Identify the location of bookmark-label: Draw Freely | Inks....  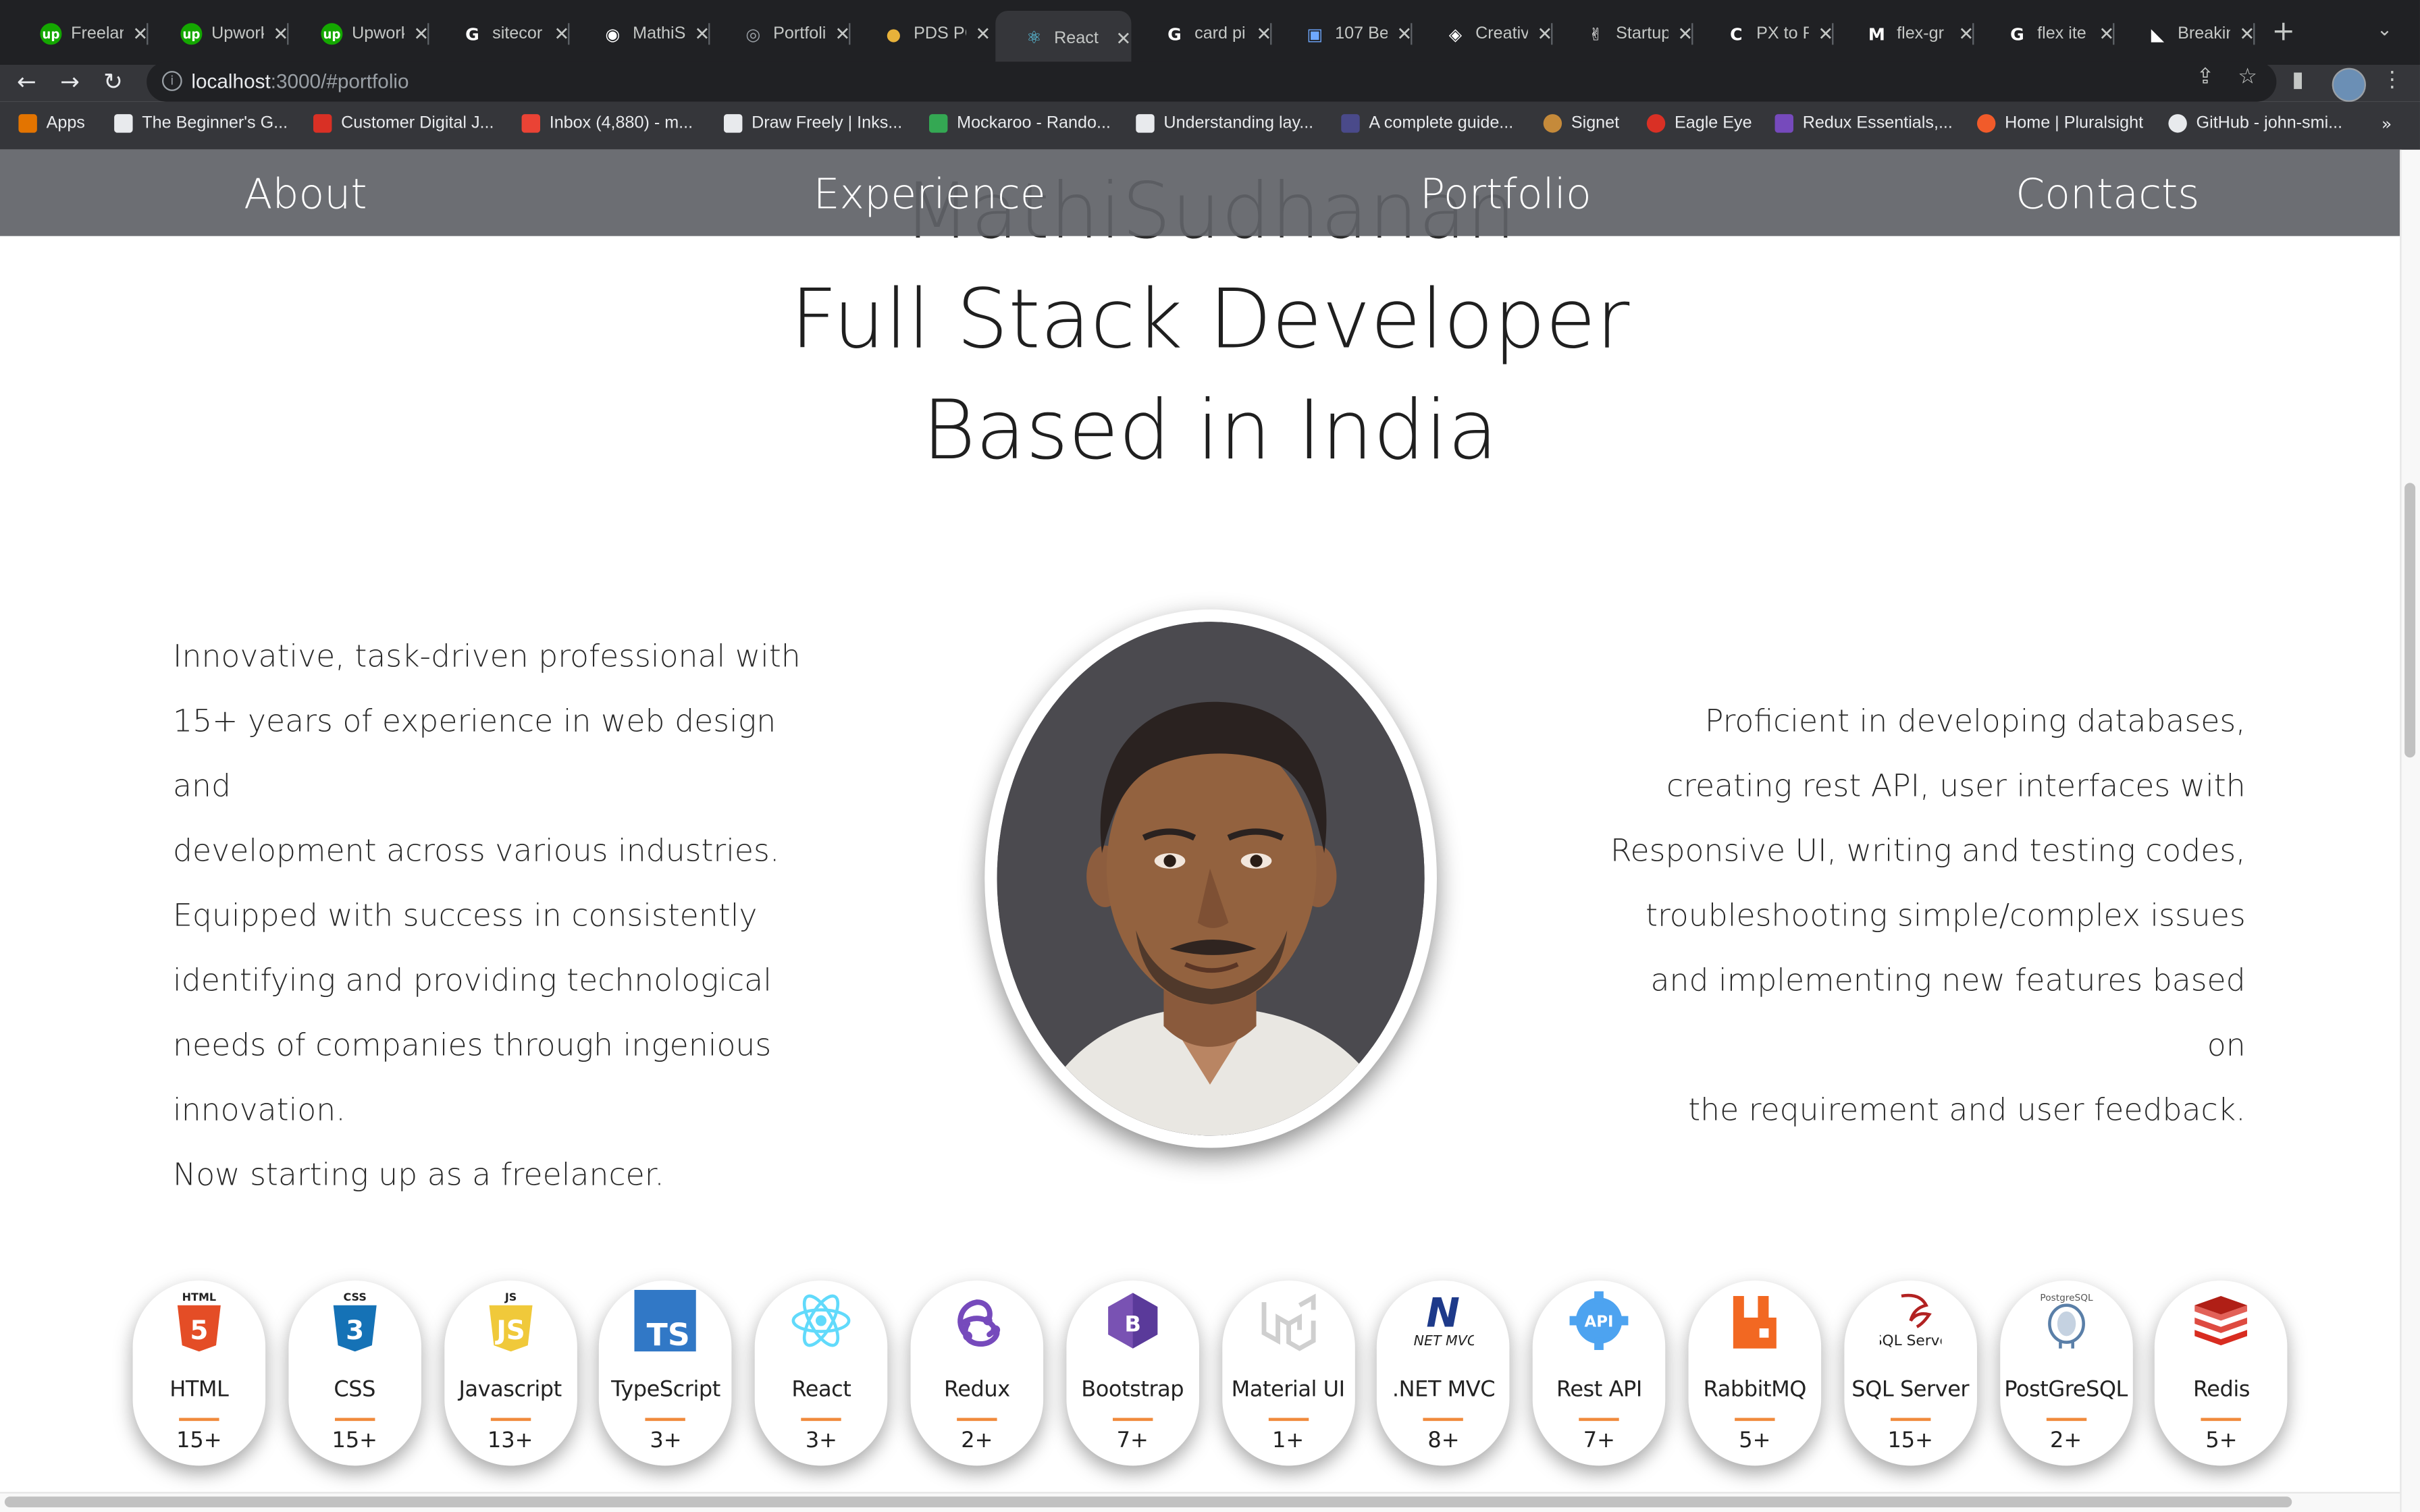
(827, 124).